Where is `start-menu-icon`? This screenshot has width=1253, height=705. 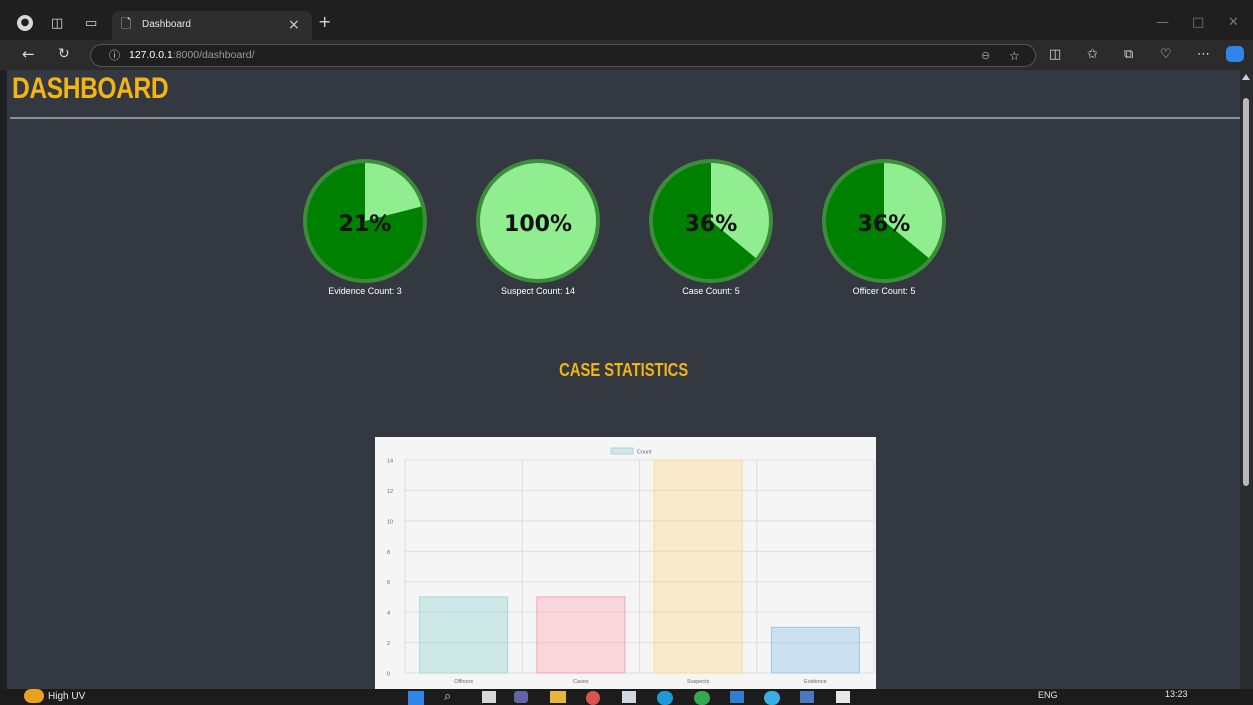
start-menu-icon is located at coordinates (416, 698).